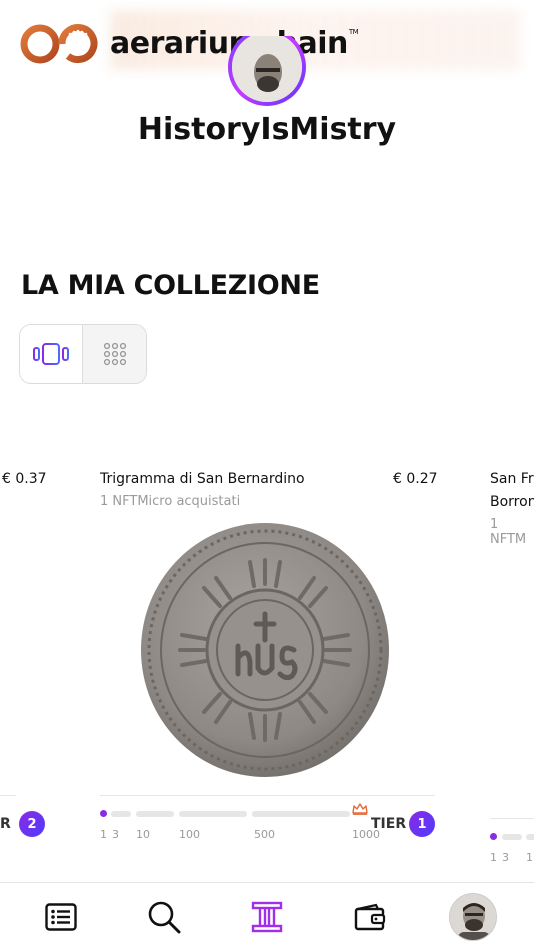  Describe the element at coordinates (202, 479) in the screenshot. I see `nft-card-title: Trigramma di San Bernardino` at that location.